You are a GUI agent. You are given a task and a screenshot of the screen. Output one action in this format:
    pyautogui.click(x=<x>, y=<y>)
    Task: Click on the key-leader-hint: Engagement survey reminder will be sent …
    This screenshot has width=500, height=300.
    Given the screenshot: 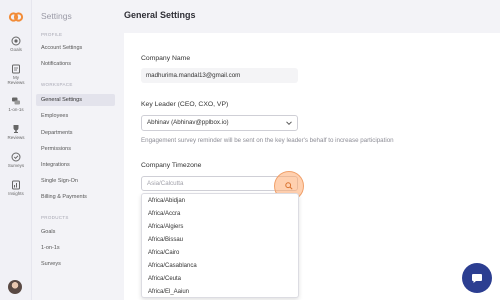 What is the action you would take?
    pyautogui.click(x=267, y=140)
    